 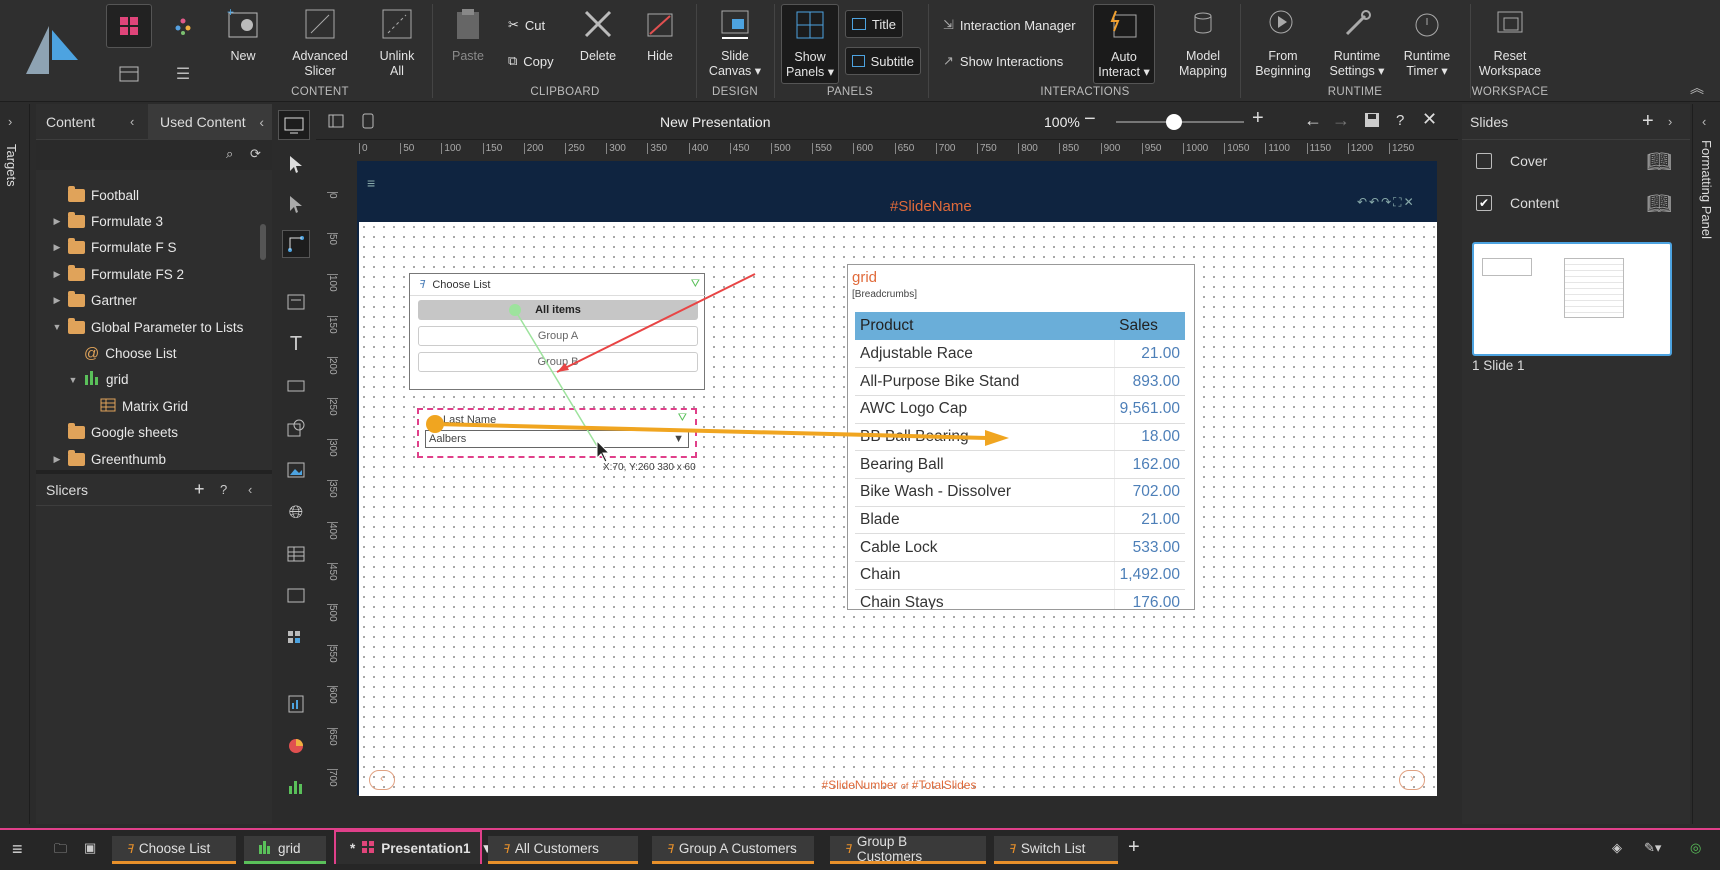 What do you see at coordinates (1429, 119) in the screenshot?
I see `close-icon: ✕` at bounding box center [1429, 119].